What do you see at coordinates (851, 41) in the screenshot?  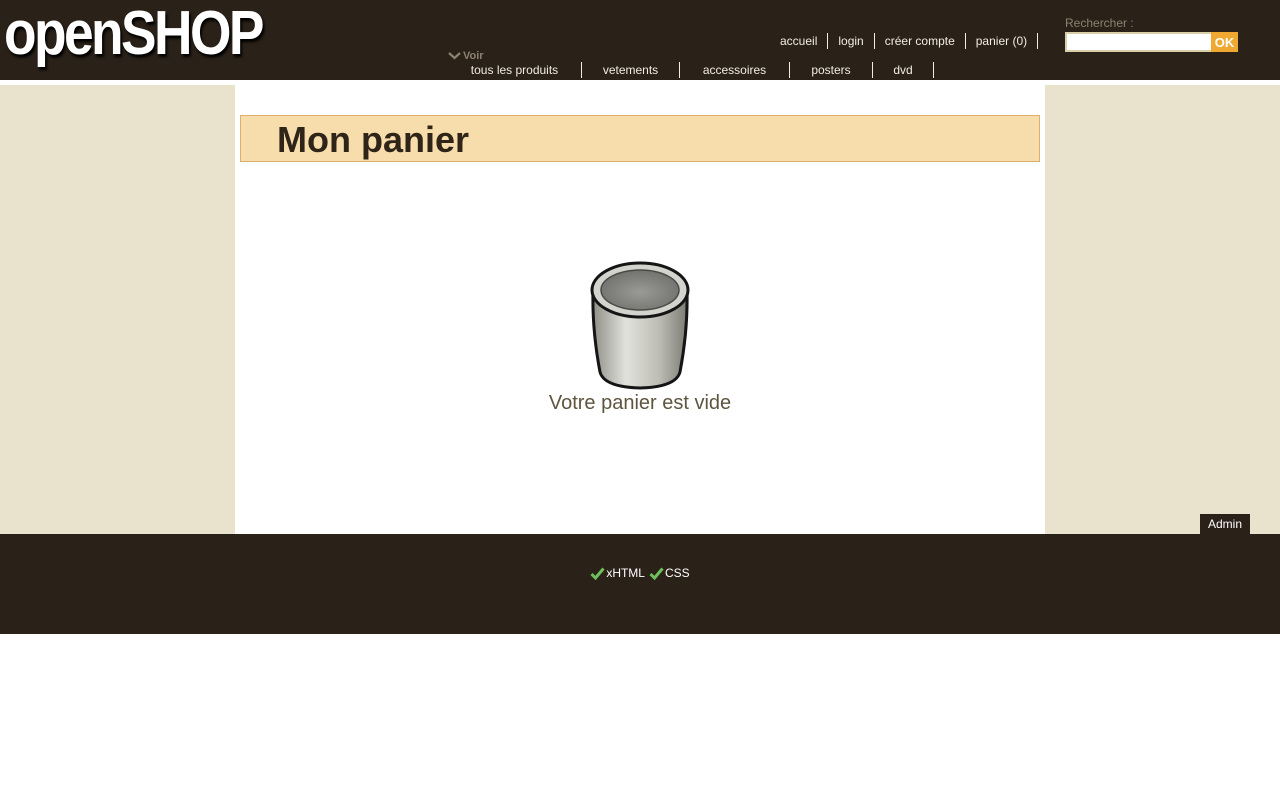 I see `nav-login: login` at bounding box center [851, 41].